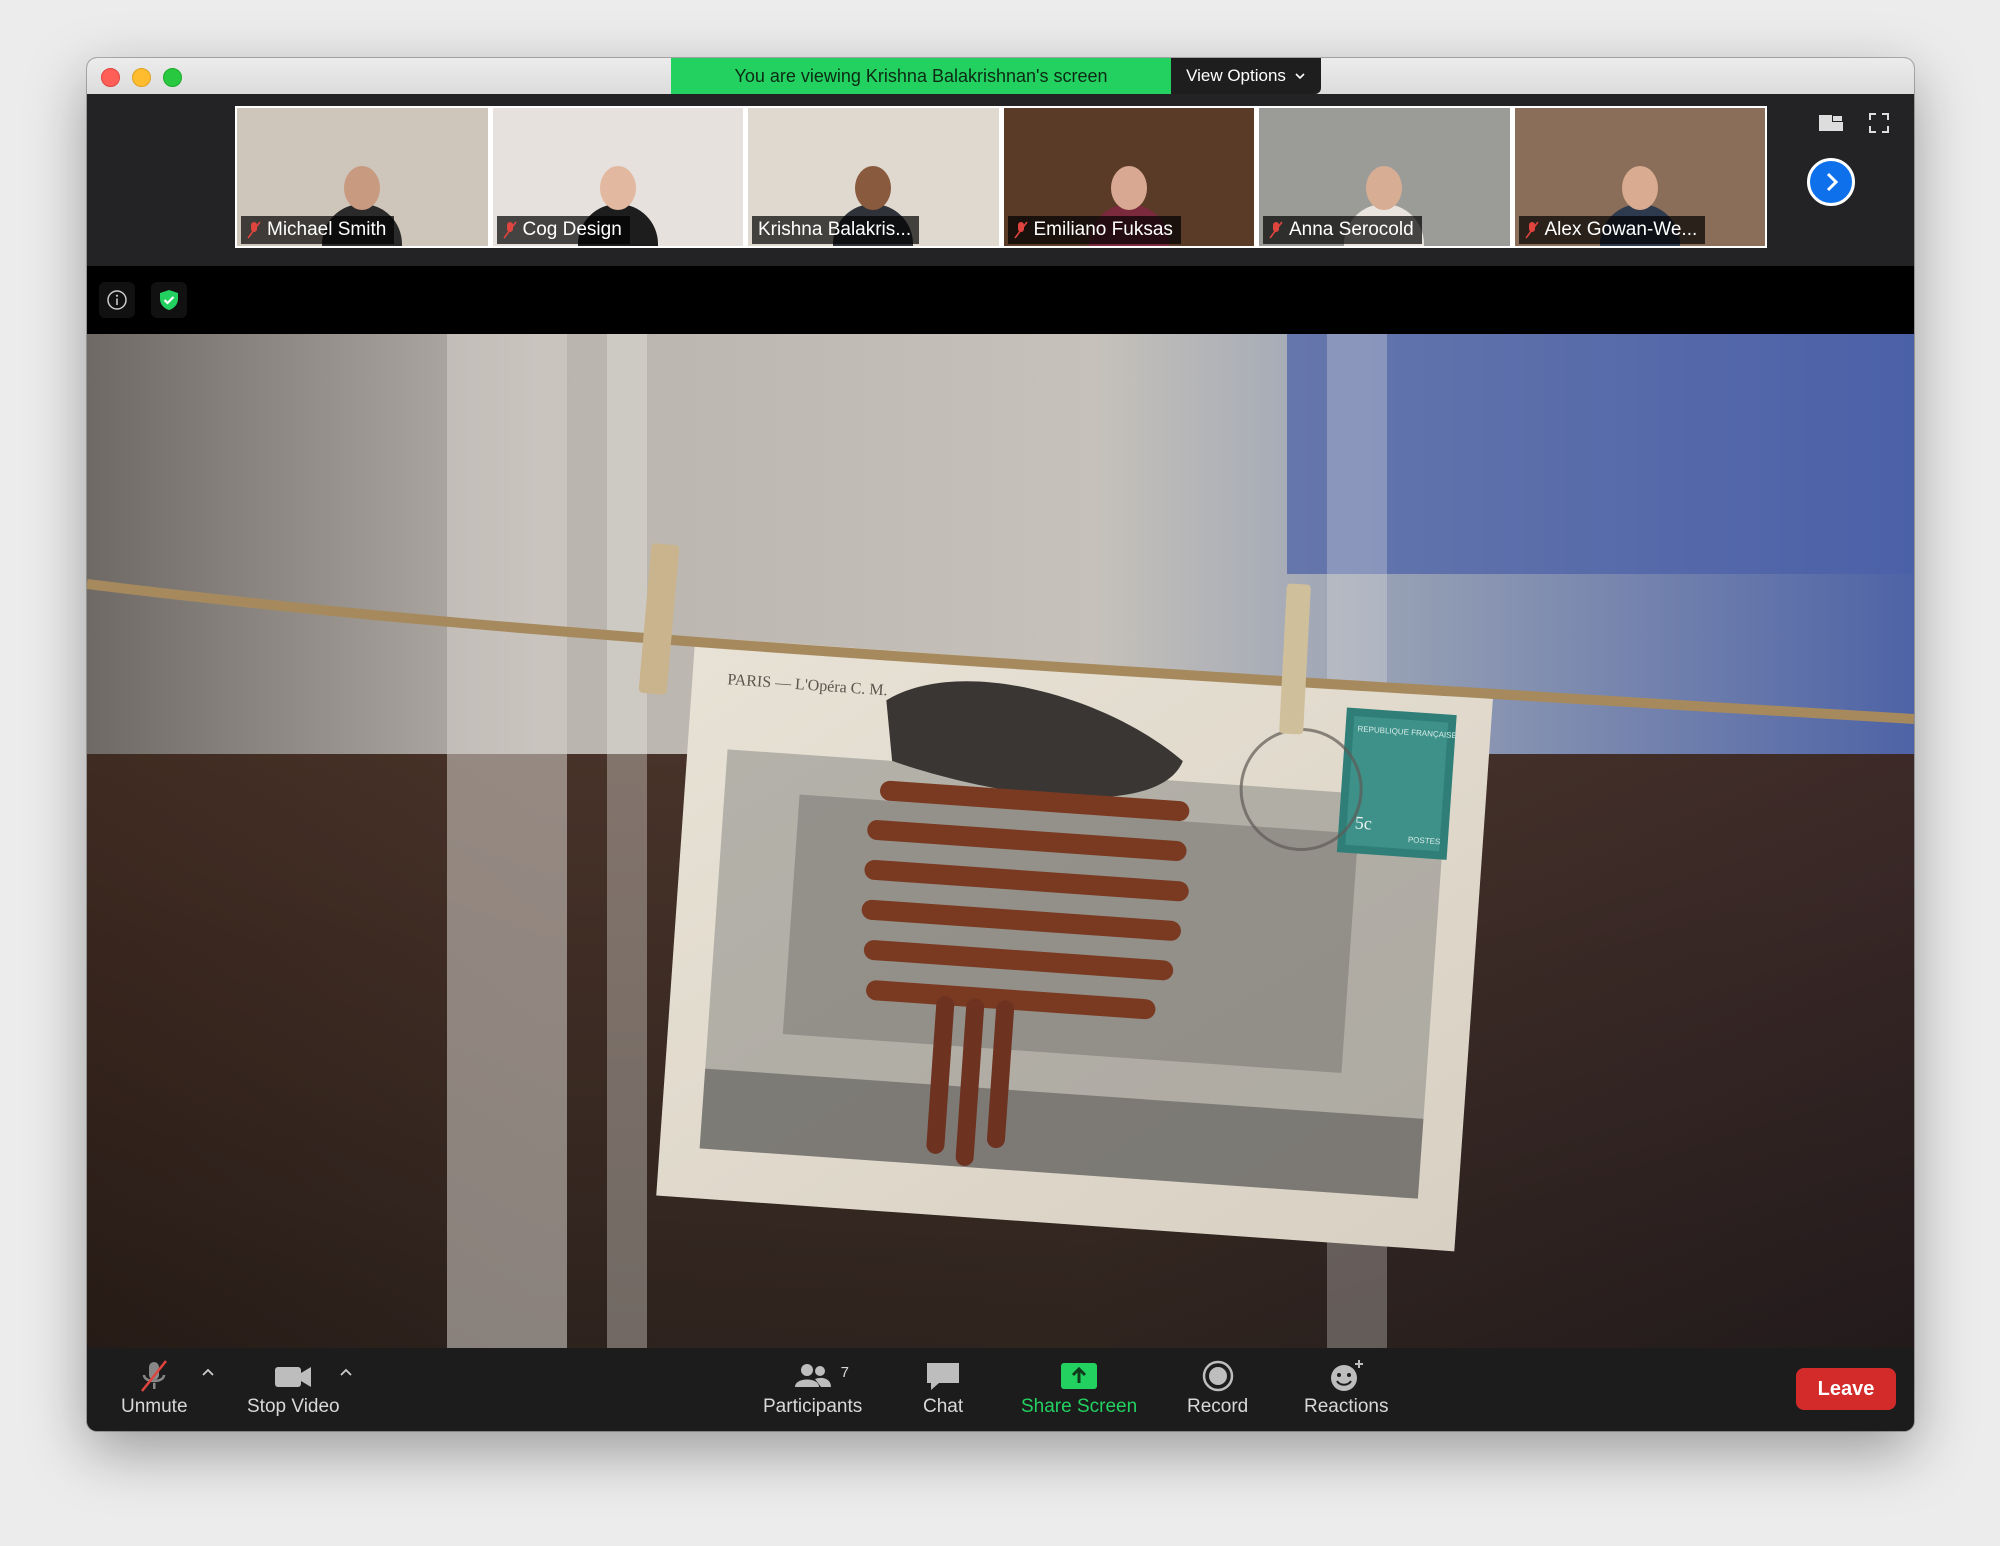 The image size is (2000, 1546). I want to click on stop-video-button: Stop Video, so click(293, 1387).